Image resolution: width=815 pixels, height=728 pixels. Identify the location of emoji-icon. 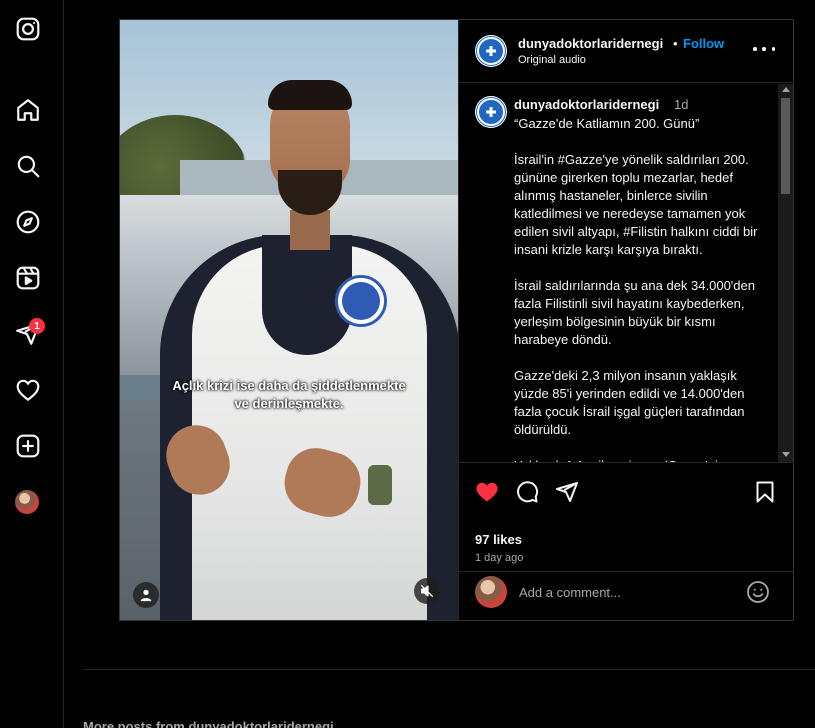
(758, 592).